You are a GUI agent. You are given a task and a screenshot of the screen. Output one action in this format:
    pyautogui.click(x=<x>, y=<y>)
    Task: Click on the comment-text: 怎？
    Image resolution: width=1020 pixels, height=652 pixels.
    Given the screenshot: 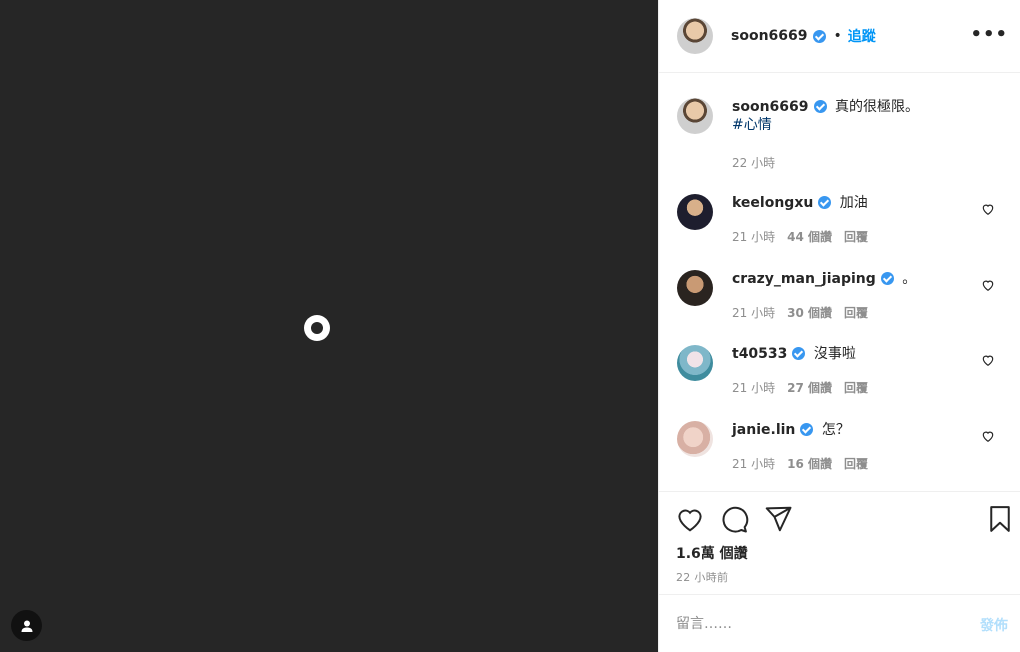 What is the action you would take?
    pyautogui.click(x=835, y=430)
    